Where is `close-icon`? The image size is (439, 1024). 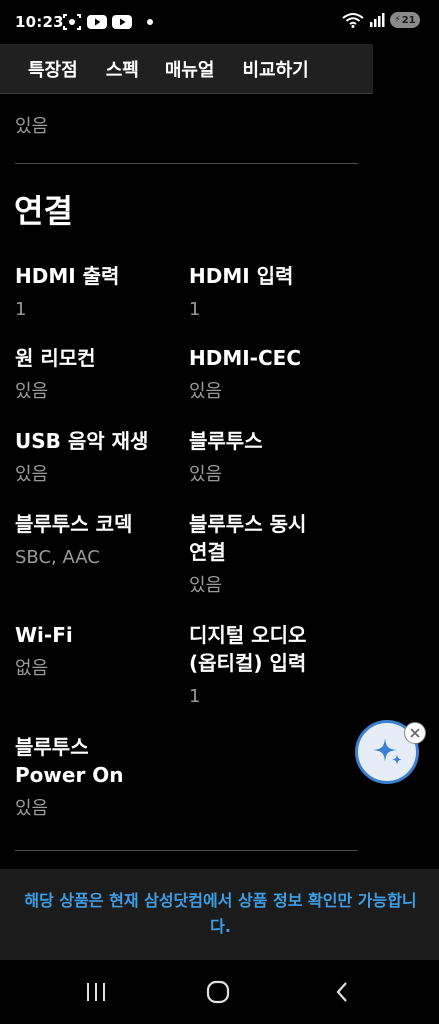 close-icon is located at coordinates (415, 733).